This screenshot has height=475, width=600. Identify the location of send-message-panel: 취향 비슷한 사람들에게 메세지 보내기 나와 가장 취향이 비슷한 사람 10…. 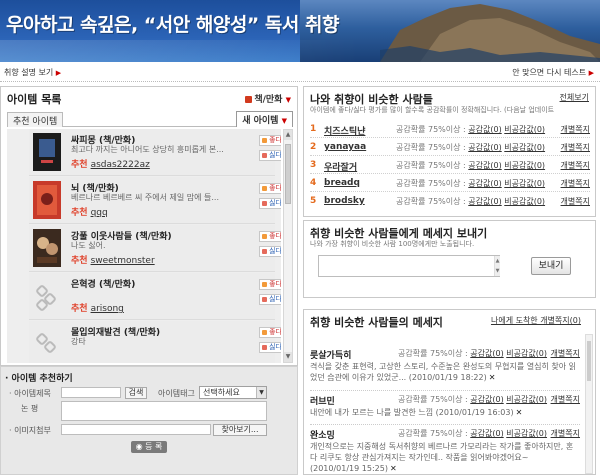
(449, 259).